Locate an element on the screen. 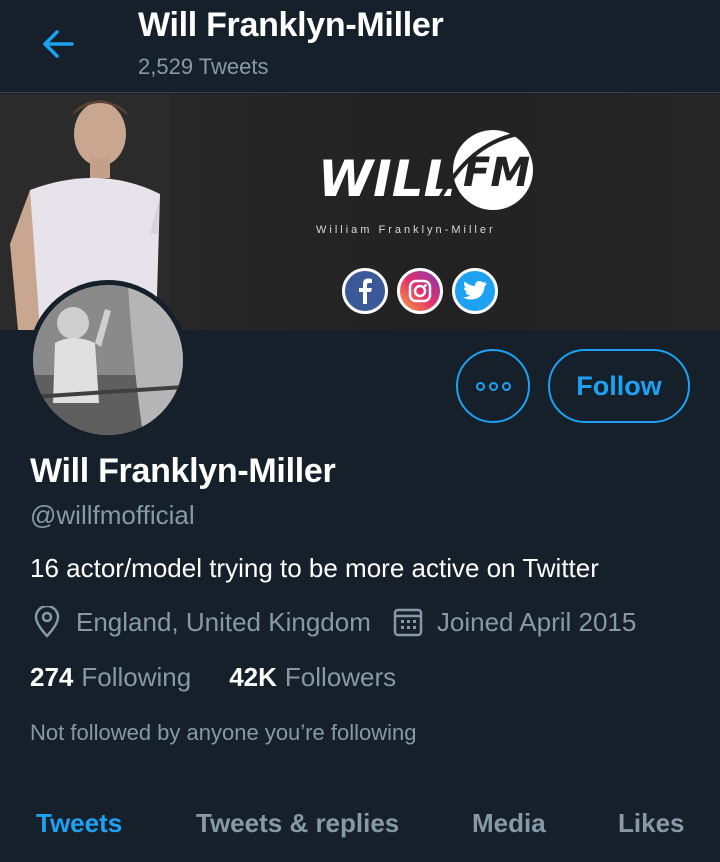 This screenshot has height=862, width=720. following-label: Following is located at coordinates (136, 677).